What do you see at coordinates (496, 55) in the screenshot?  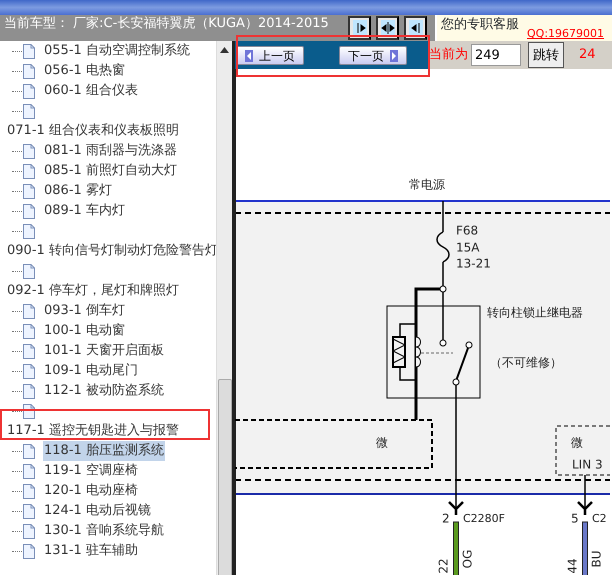 I see `page-number-field: 249` at bounding box center [496, 55].